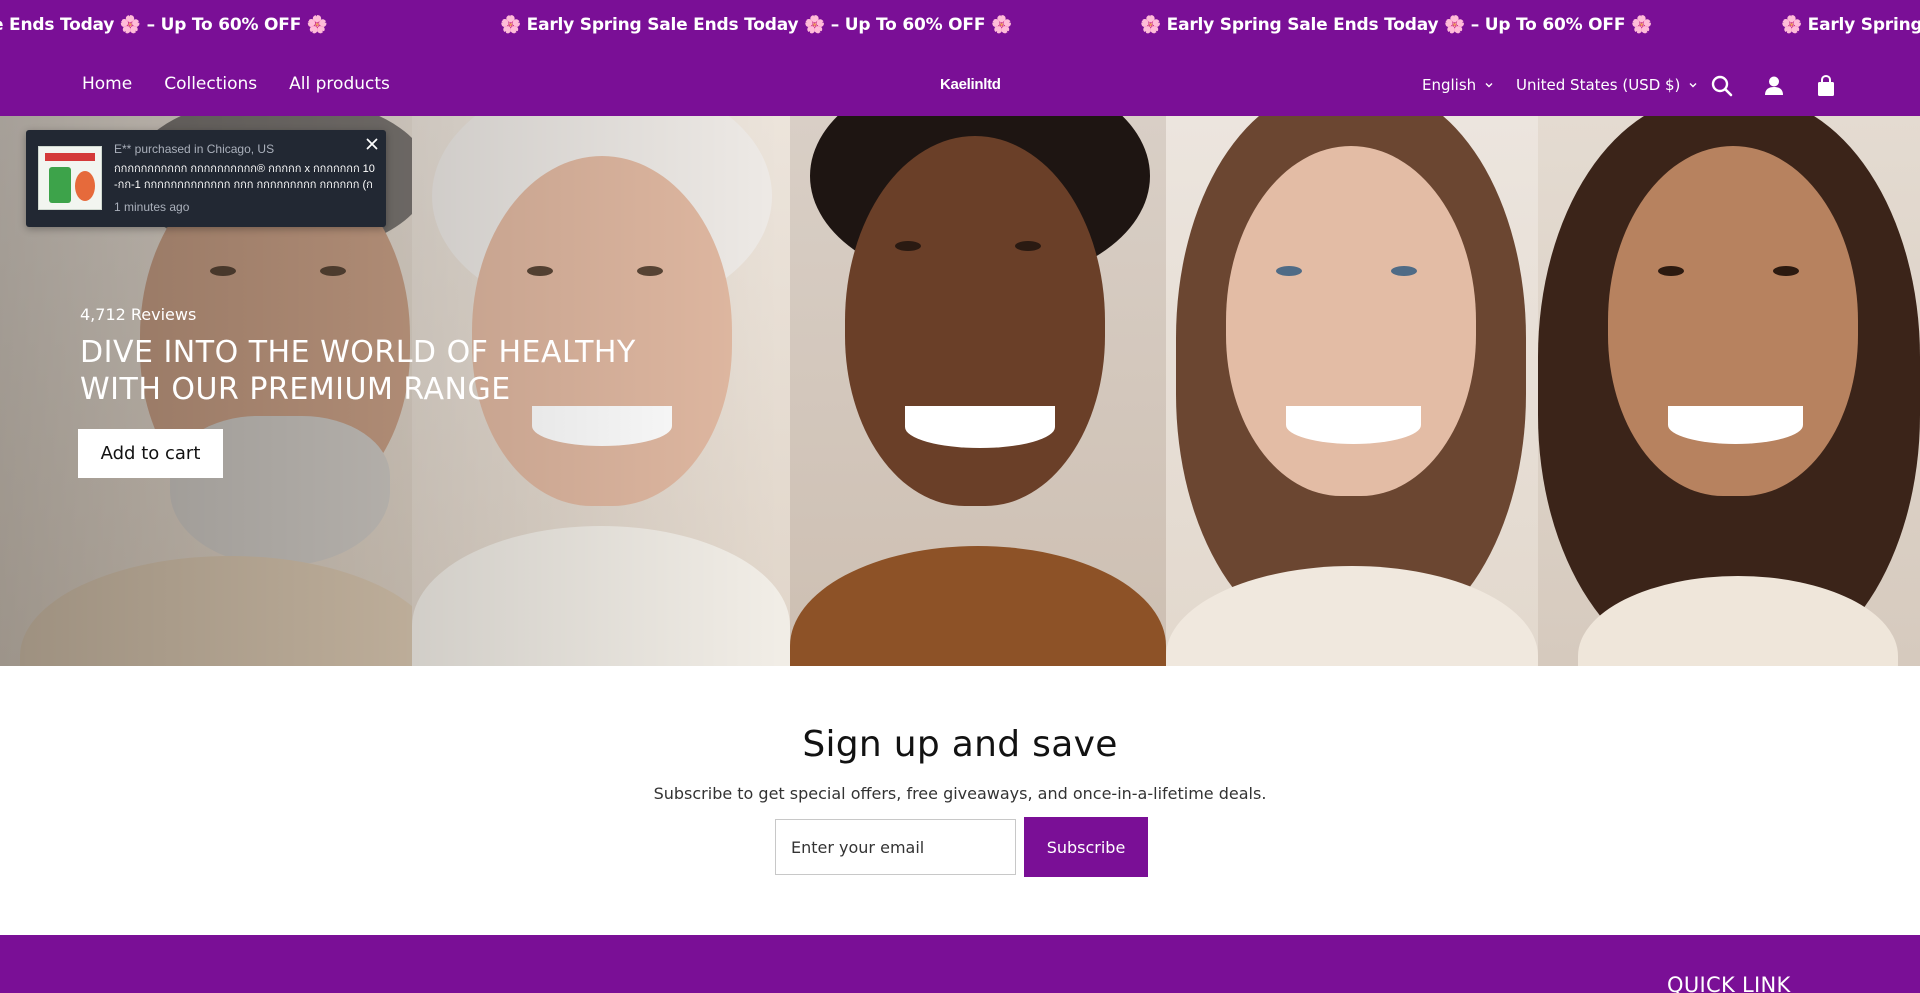  Describe the element at coordinates (970, 84) in the screenshot. I see `site-logo: Kaelinltd` at that location.